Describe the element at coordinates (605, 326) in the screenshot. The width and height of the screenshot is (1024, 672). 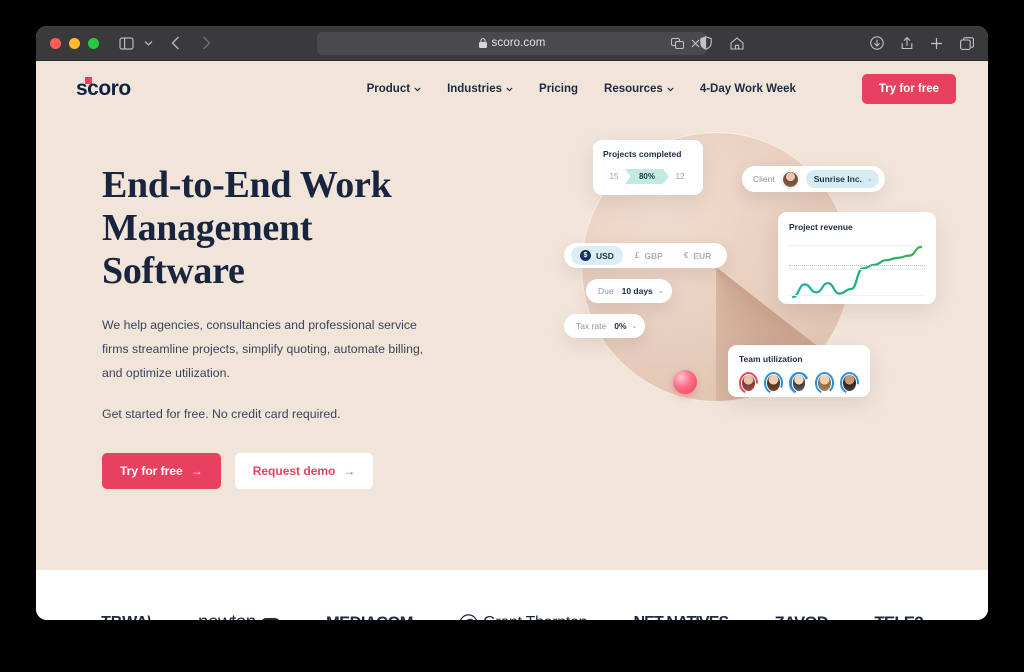
I see `tax-rate-selector: Tax rate 0% ⌄` at that location.